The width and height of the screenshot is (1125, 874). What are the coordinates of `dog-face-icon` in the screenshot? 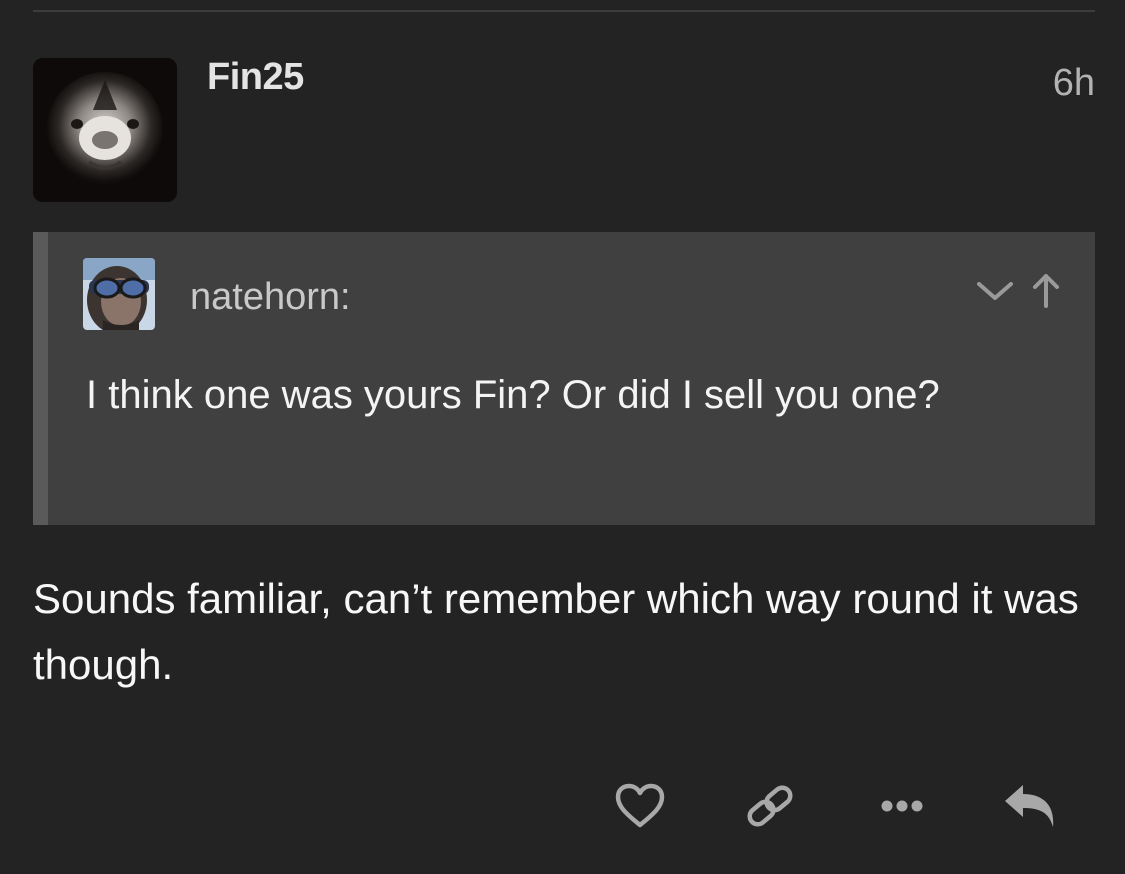 It's located at (105, 130).